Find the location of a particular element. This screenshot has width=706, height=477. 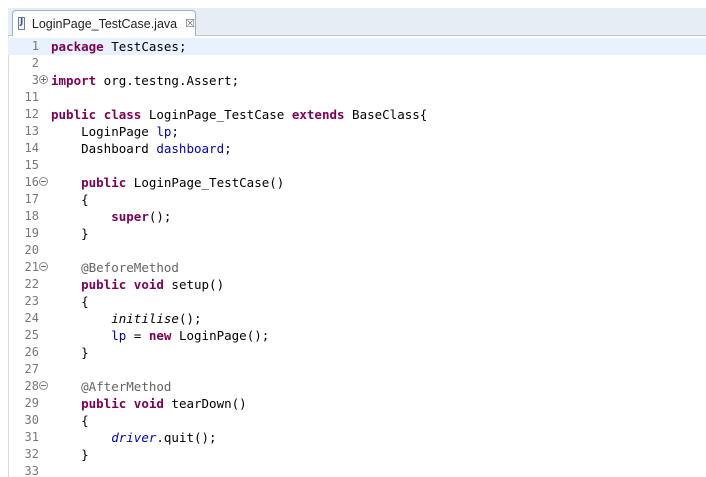

code-token: import is located at coordinates (74, 80).